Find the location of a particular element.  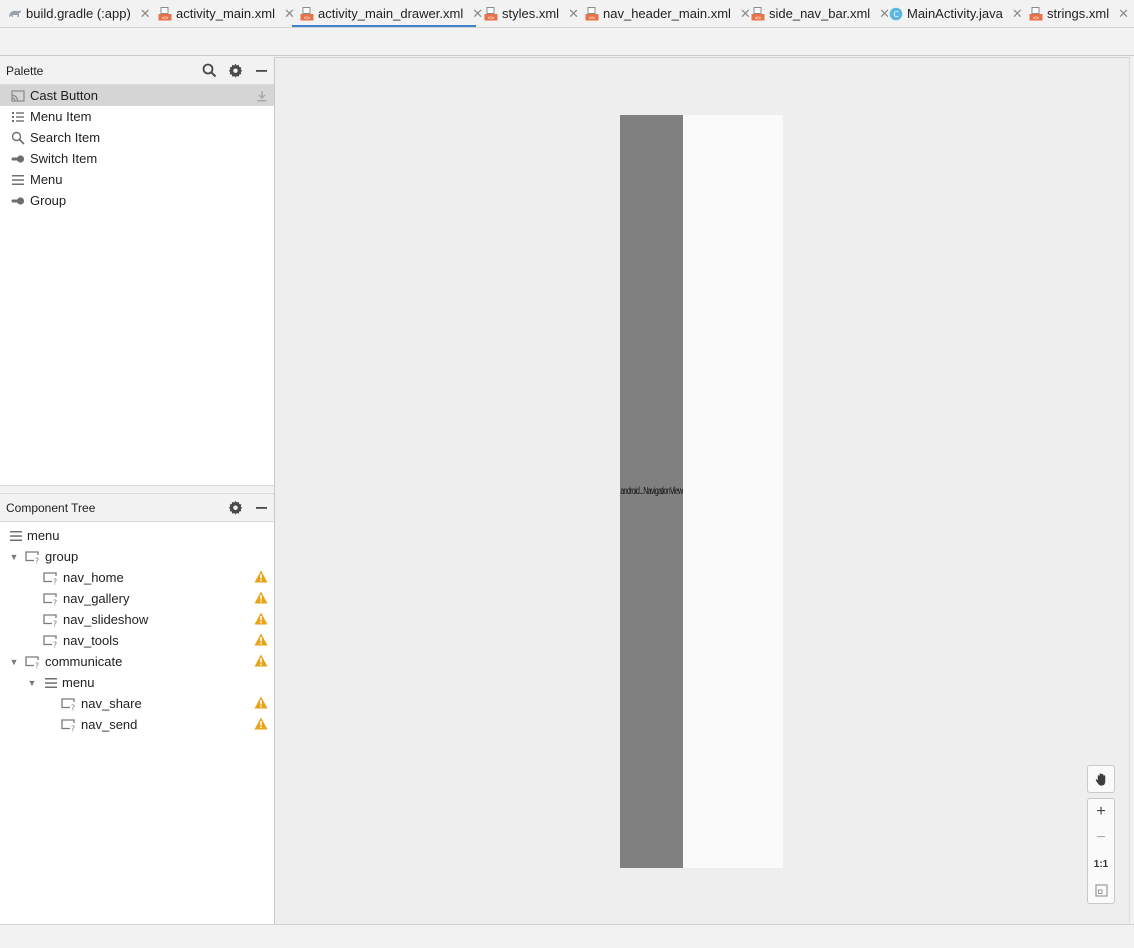

palette-item-search-item: Search Item is located at coordinates (137, 137).